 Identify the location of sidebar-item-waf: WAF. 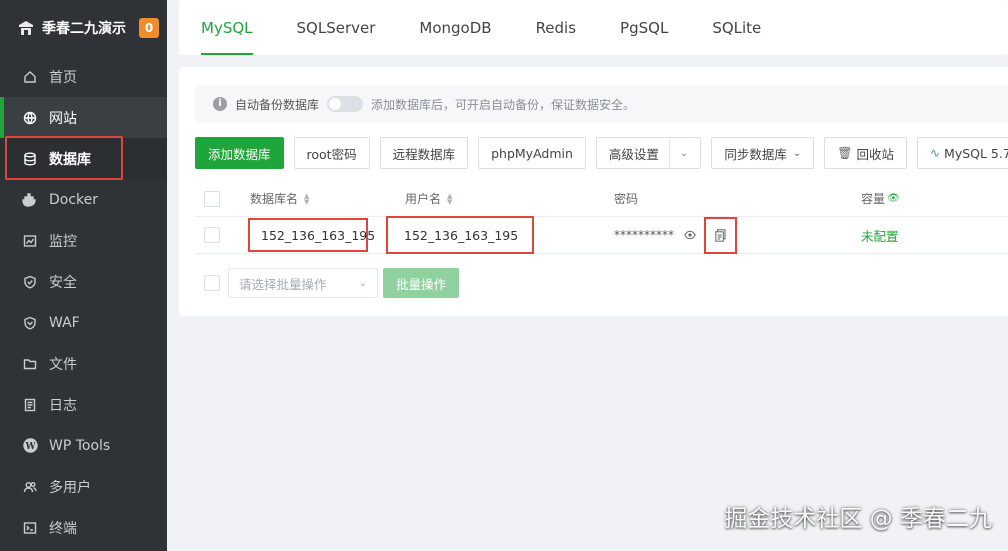
(83, 322).